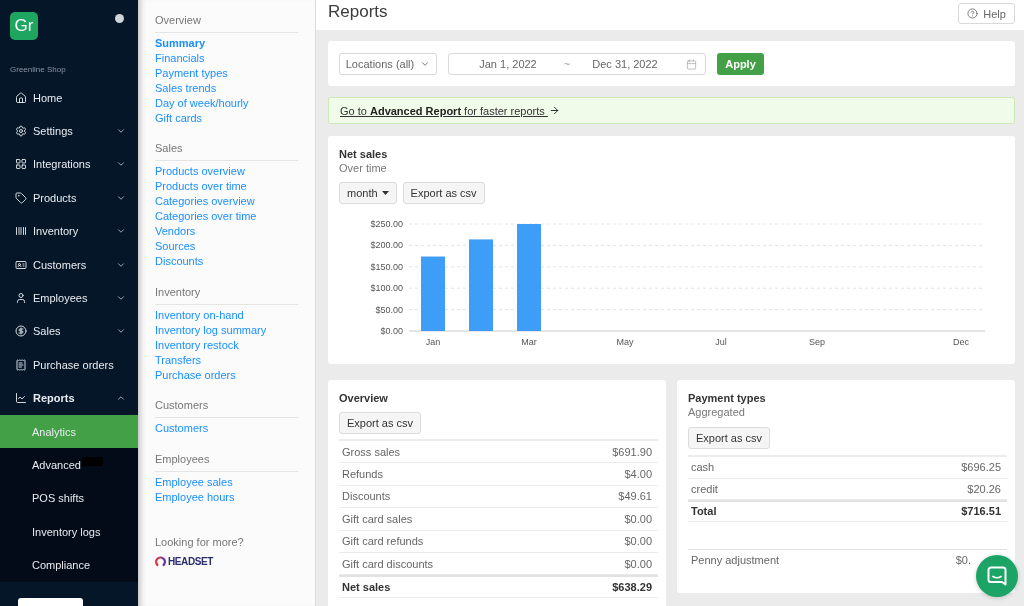  What do you see at coordinates (981, 511) in the screenshot?
I see `row-value: $716.51` at bounding box center [981, 511].